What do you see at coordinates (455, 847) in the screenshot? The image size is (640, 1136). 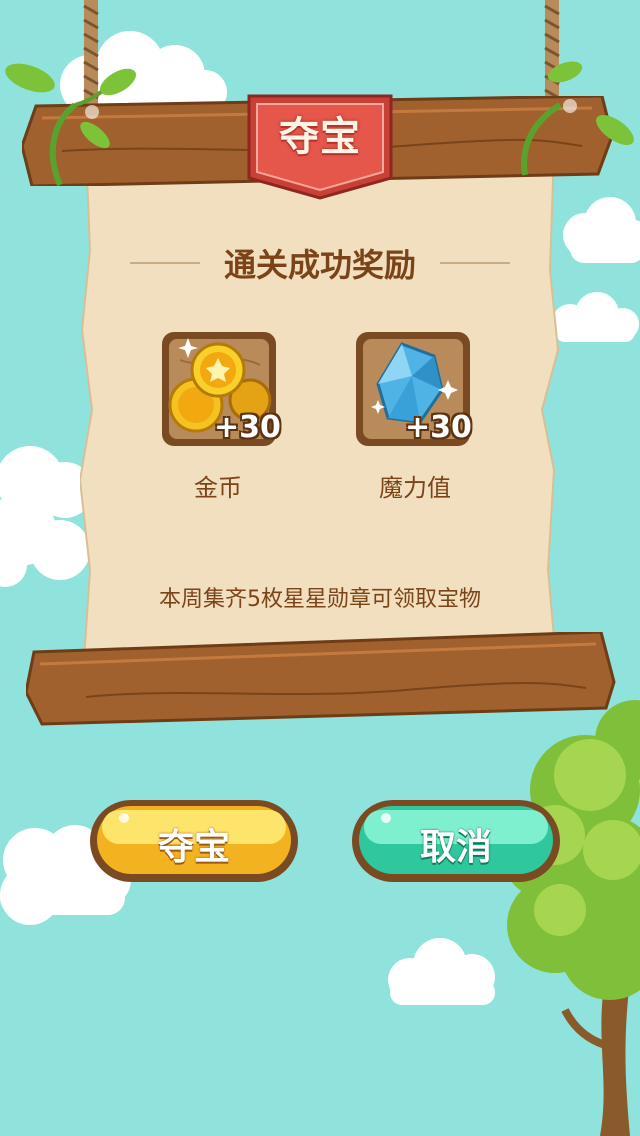 I see `cancel-button-label: 取消` at bounding box center [455, 847].